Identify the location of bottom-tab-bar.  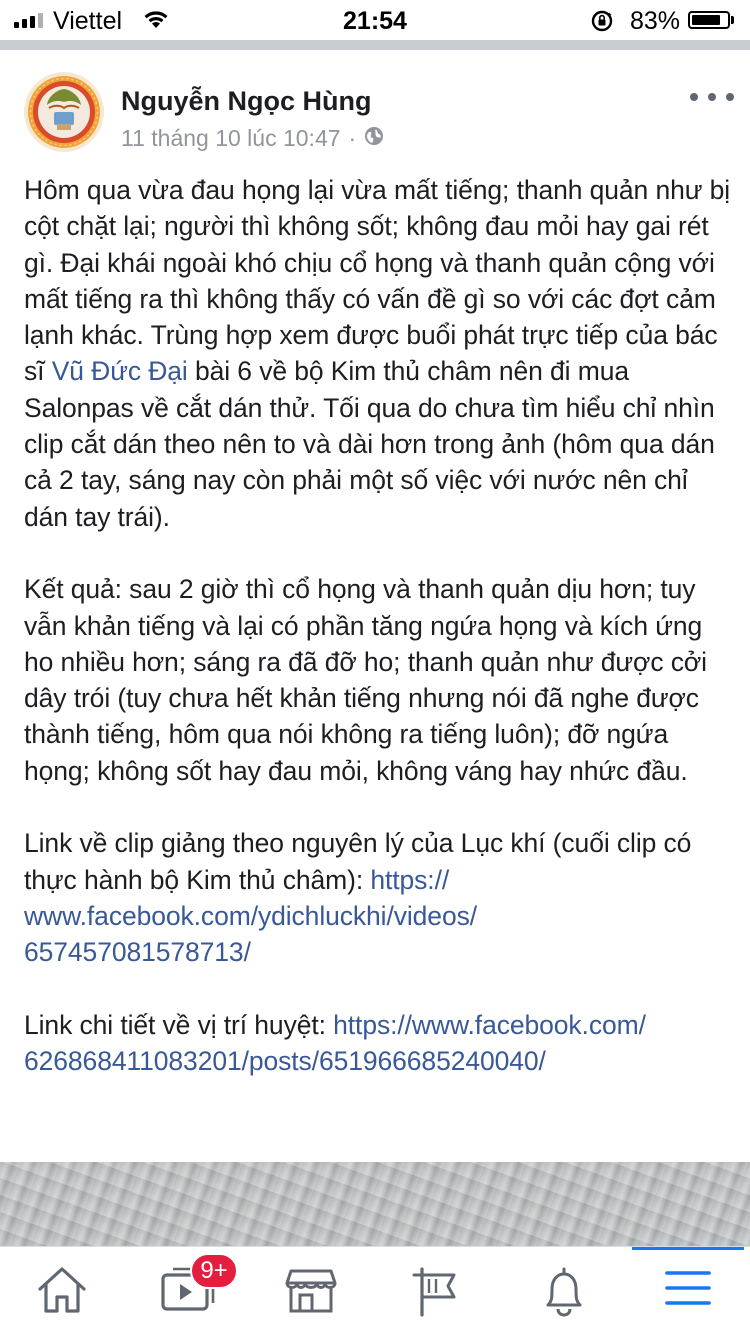
(375, 1290).